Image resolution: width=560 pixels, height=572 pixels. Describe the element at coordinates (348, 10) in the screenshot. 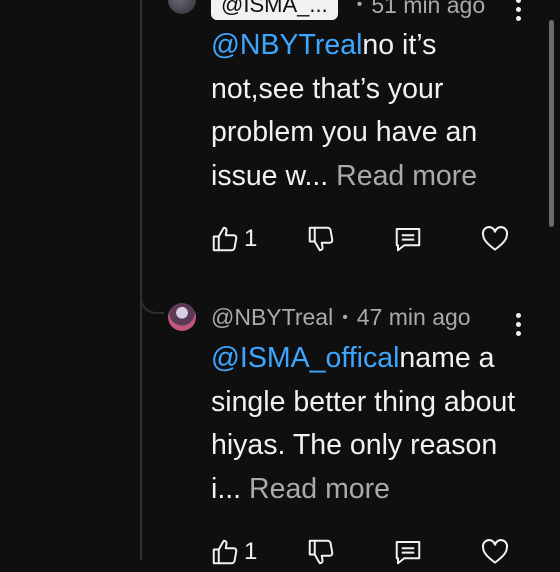

I see `comment-meta: @ISMA_... • 51 min ago` at that location.